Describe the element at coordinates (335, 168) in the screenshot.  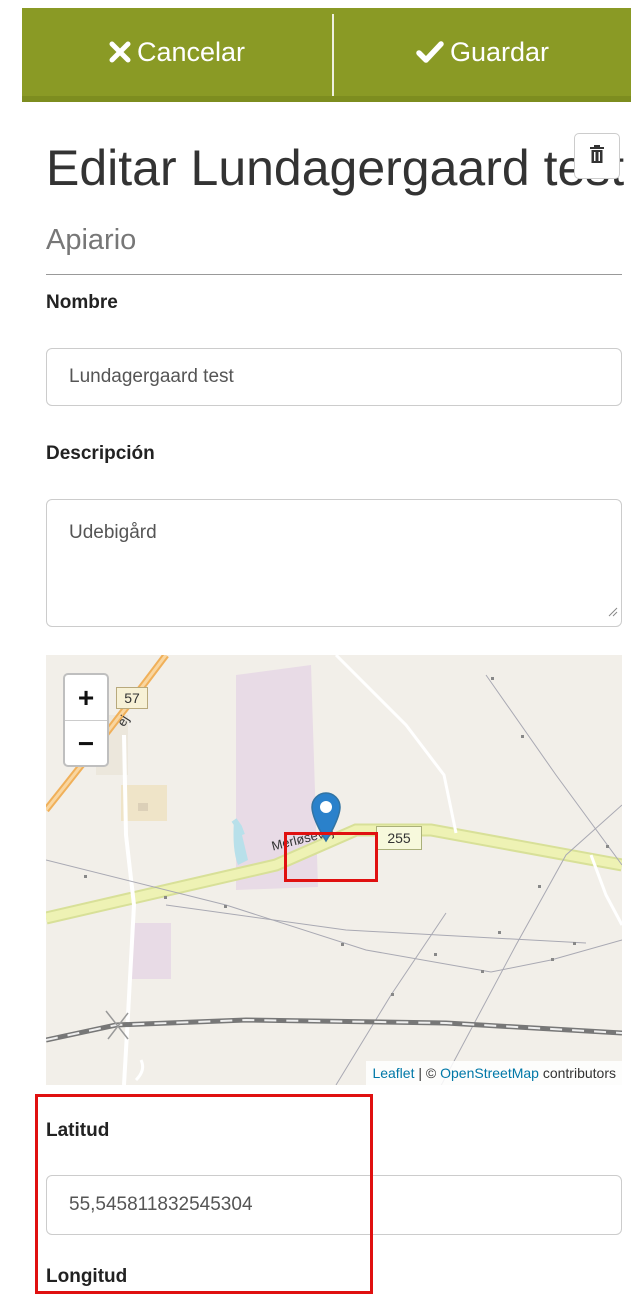
I see `page-title-text: Editar Lundagergaard test` at that location.